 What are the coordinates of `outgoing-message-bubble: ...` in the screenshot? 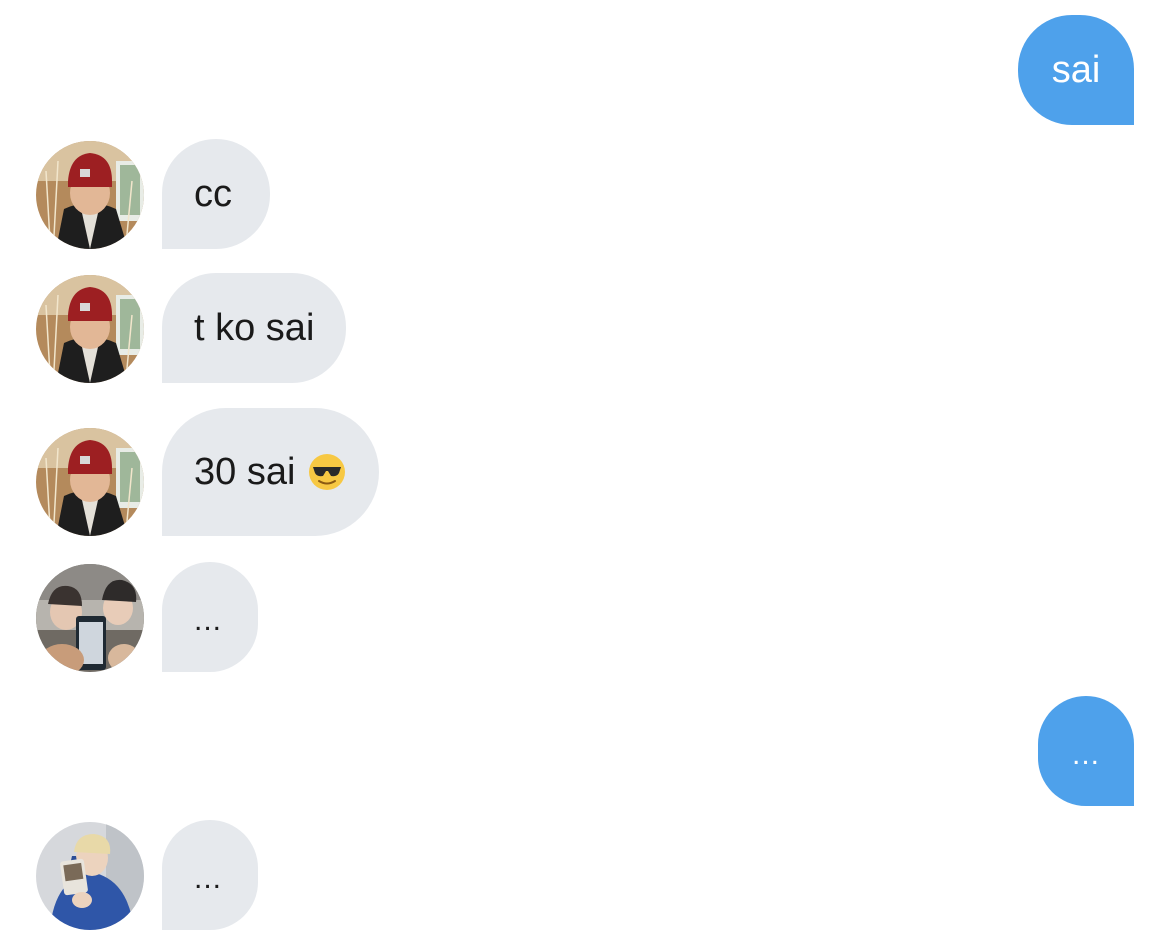 It's located at (1086, 751).